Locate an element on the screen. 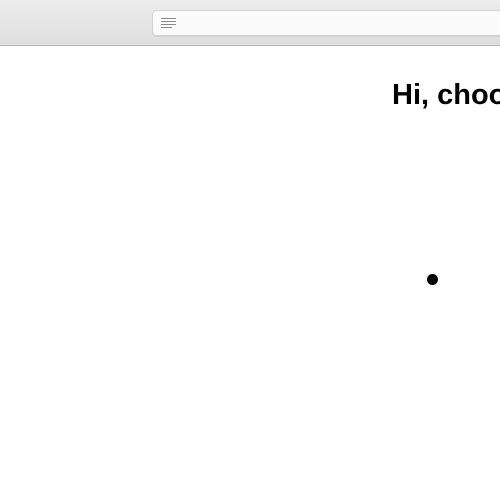 Image resolution: width=500 pixels, height=500 pixels. reader-mode-icon is located at coordinates (168, 23).